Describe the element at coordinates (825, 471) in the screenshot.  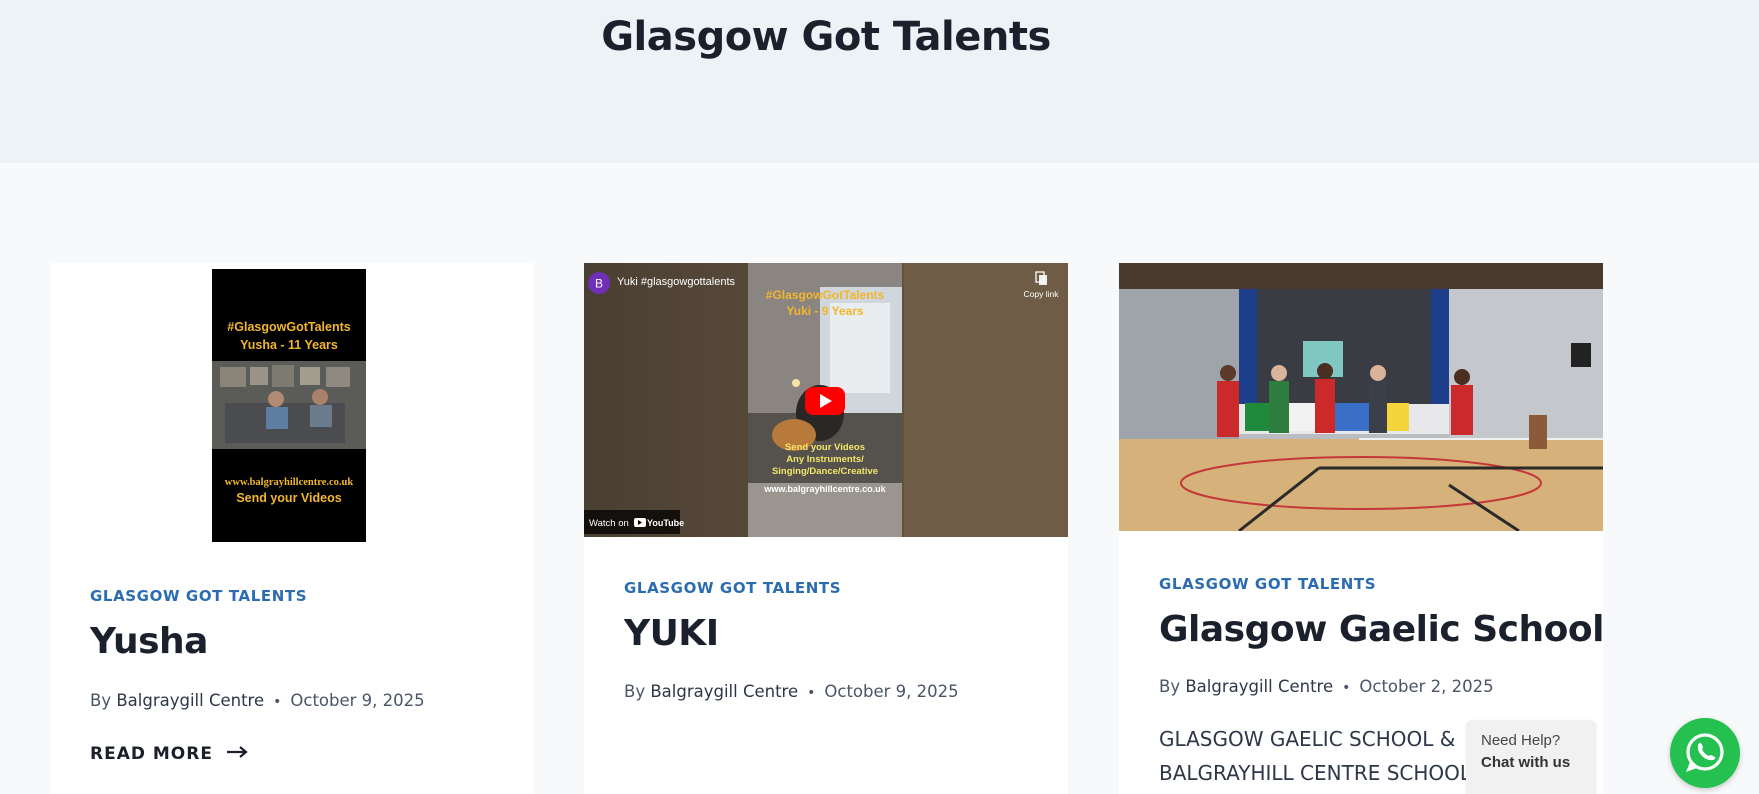
I see `video-cta-3: Singing/Dance/Creative` at that location.